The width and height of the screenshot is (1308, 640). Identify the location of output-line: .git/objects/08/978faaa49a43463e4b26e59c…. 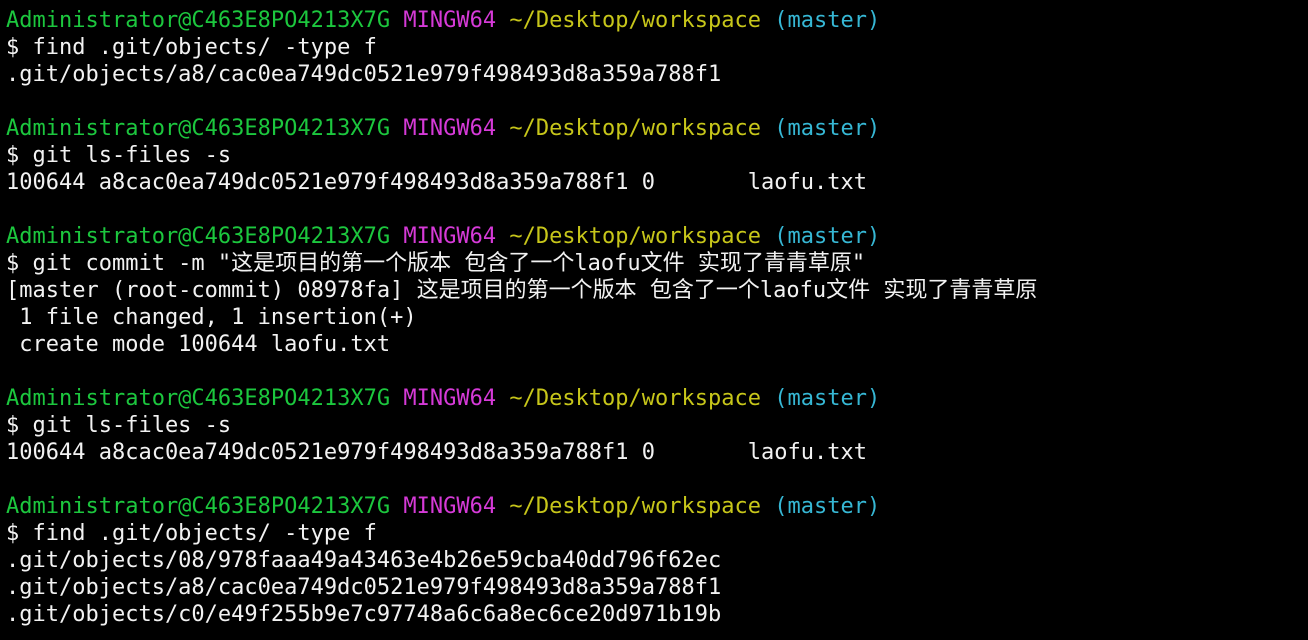
(364, 560).